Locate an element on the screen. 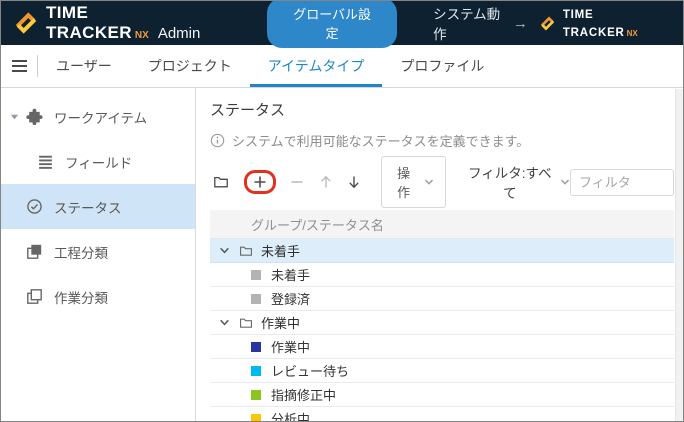 This screenshot has width=684, height=422. sidebar-item-label: 工程分類 is located at coordinates (81, 253).